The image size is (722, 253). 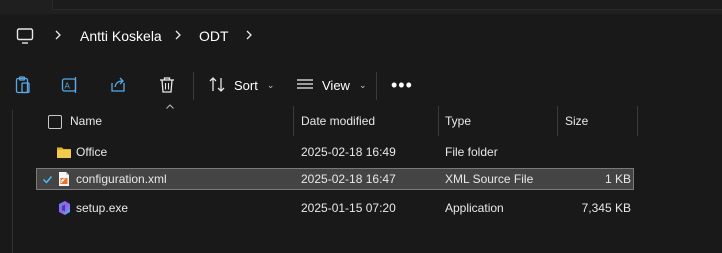 I want to click on view-button: View ⌄, so click(x=331, y=85).